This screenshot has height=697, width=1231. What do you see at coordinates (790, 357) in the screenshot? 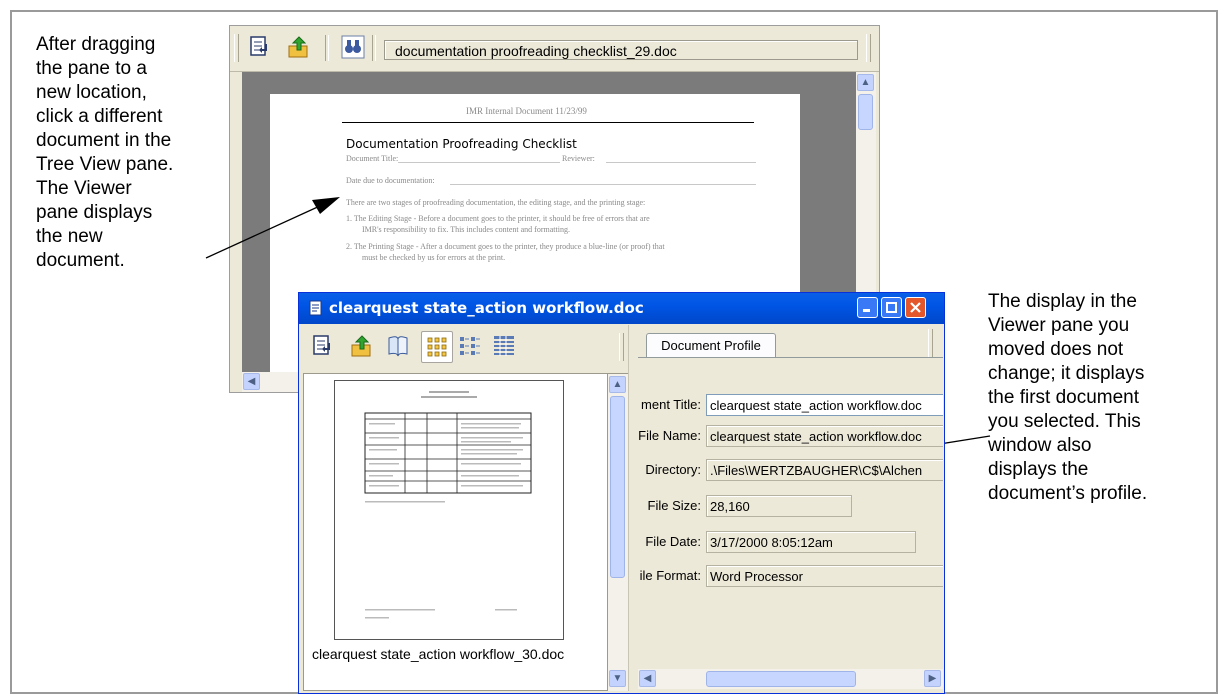
I see `tab-underline` at bounding box center [790, 357].